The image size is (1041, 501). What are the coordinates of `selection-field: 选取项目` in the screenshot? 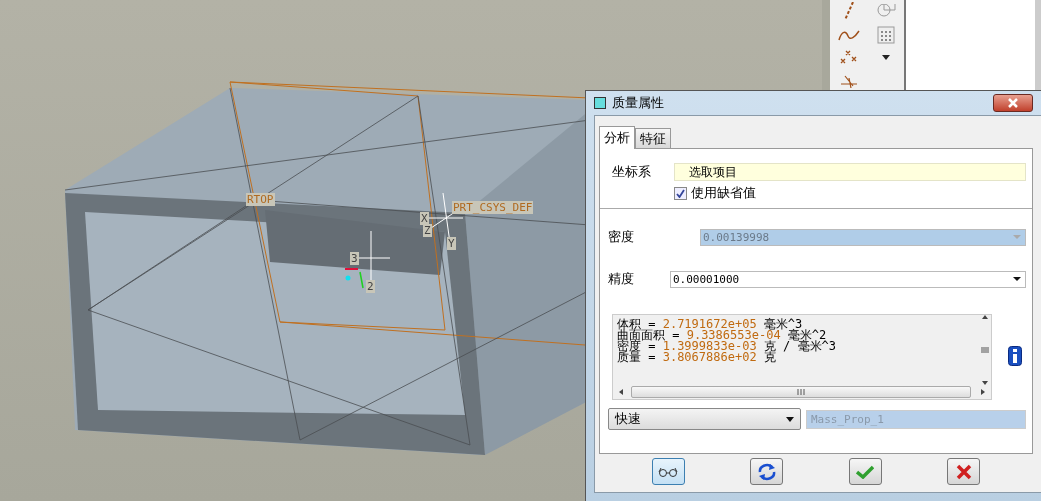 It's located at (850, 172).